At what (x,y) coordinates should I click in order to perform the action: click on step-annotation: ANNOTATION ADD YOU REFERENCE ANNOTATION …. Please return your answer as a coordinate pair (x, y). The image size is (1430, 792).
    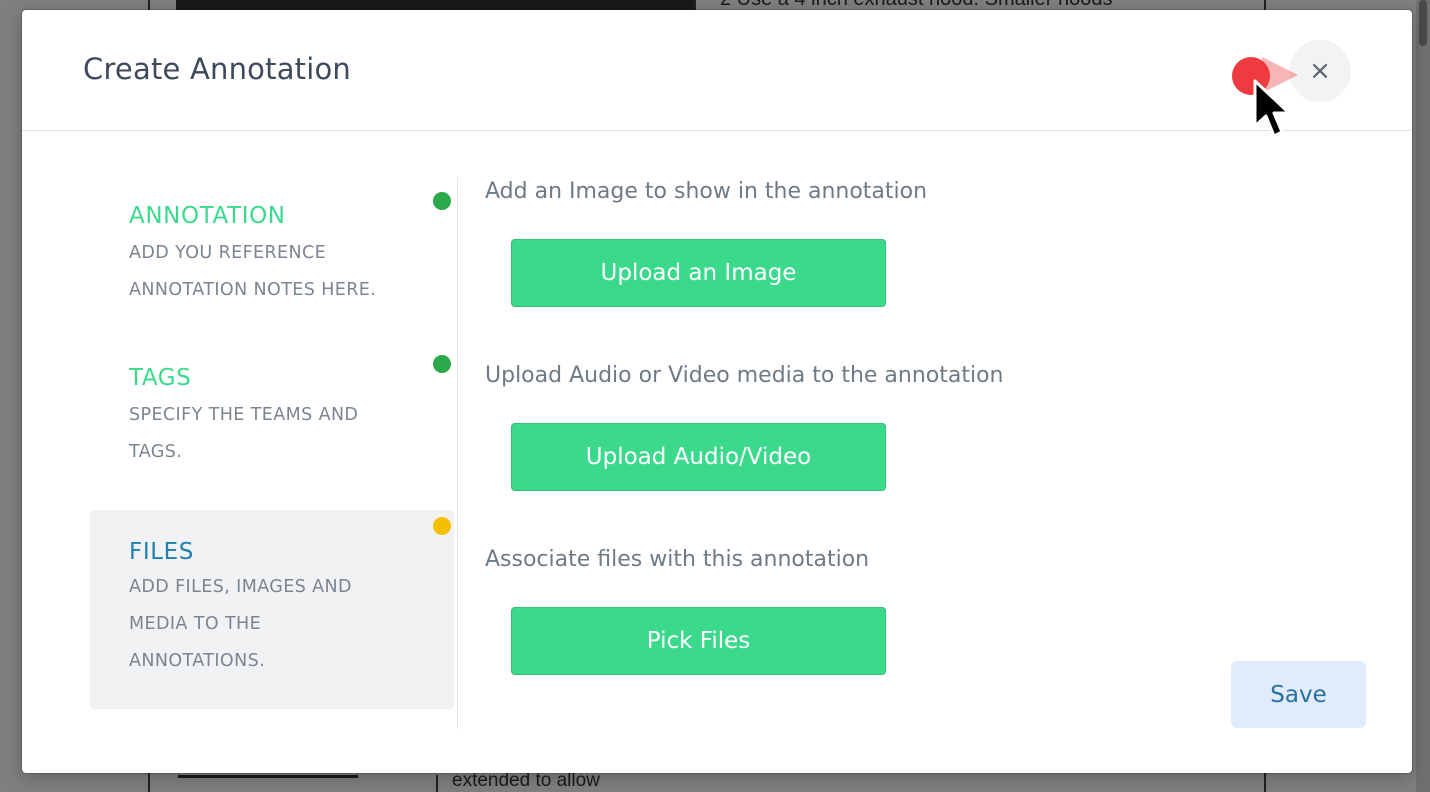
    Looking at the image, I should click on (272, 281).